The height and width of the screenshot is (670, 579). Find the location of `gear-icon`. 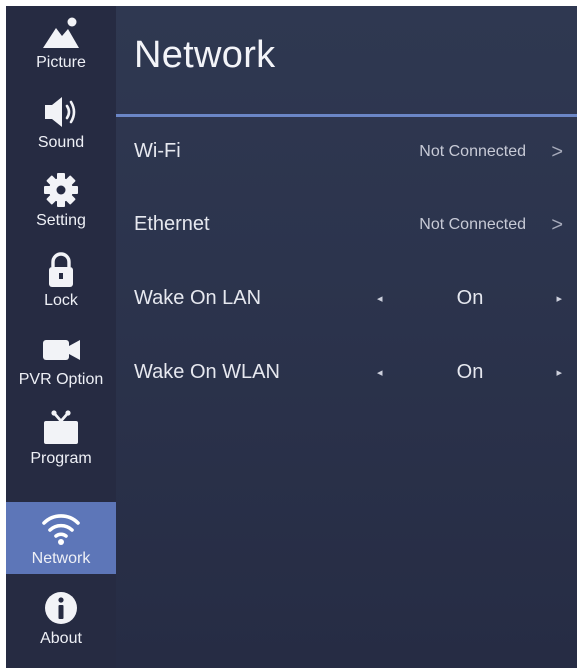

gear-icon is located at coordinates (61, 190).